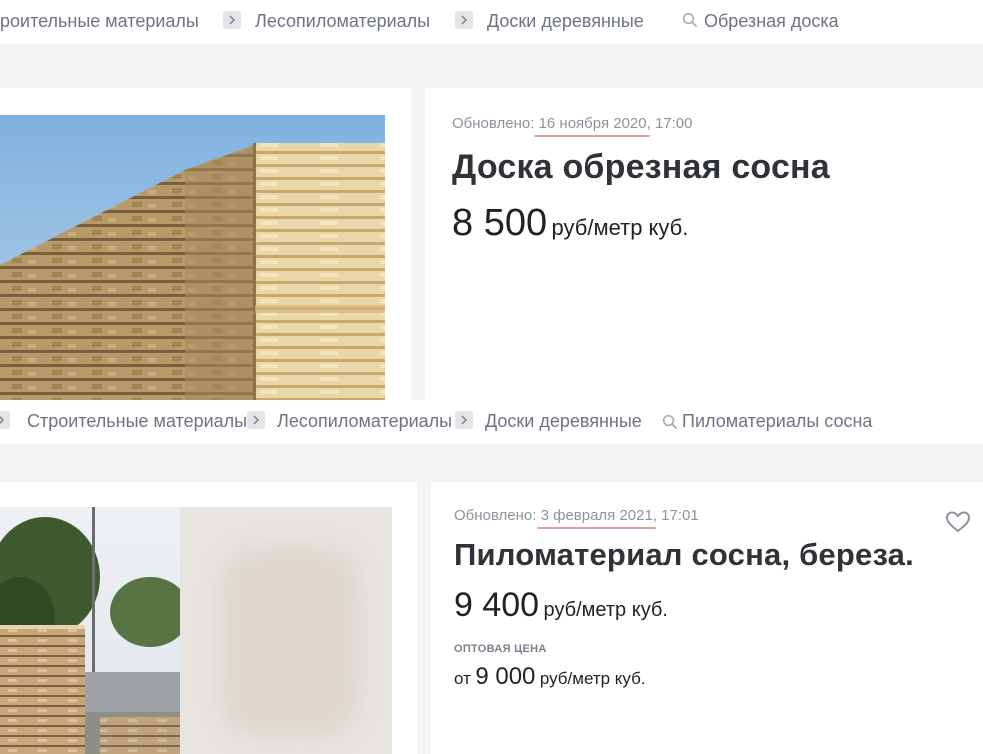  I want to click on wholesale-unit: руб/метр куб., so click(592, 678).